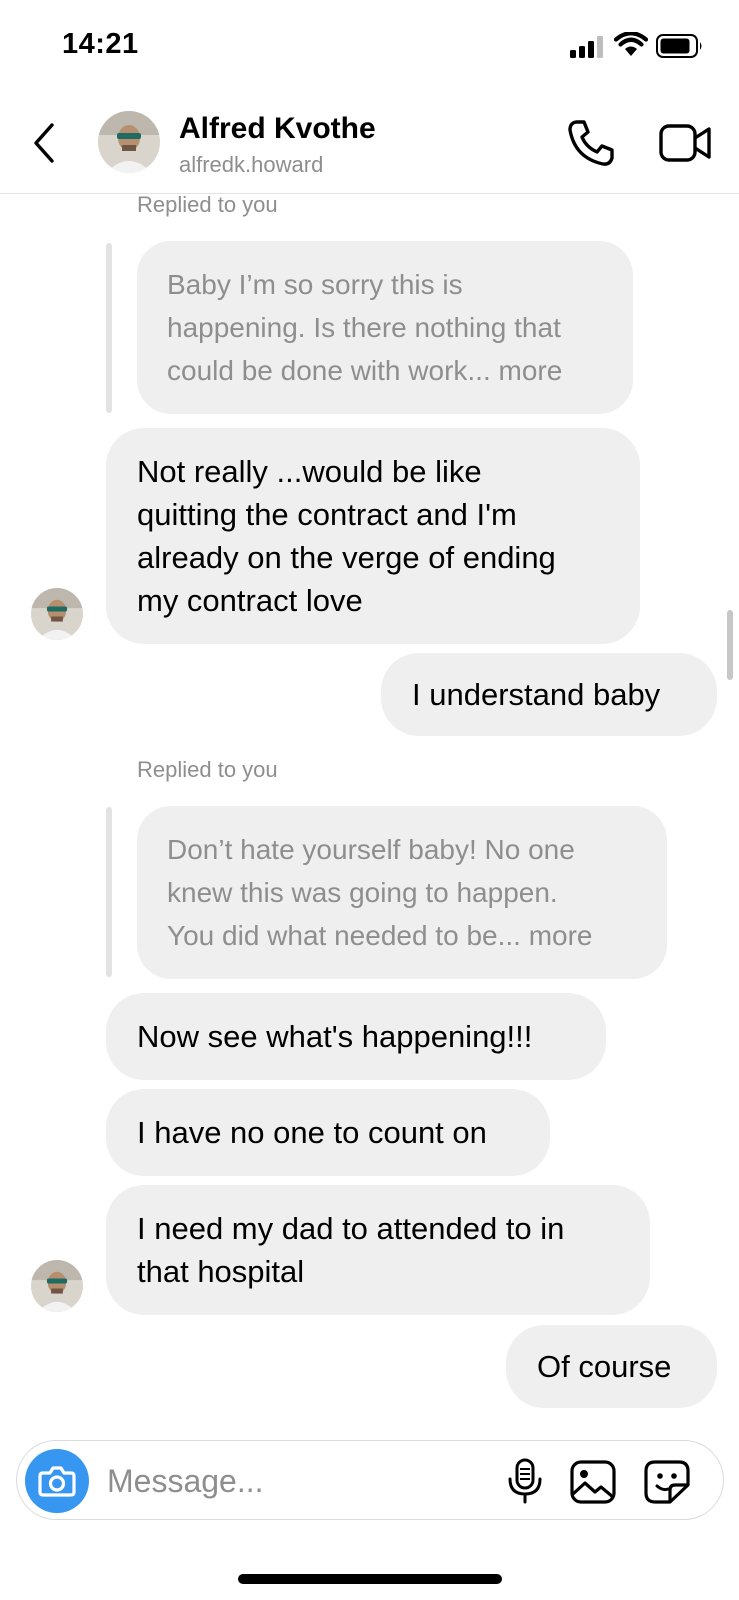 This screenshot has width=739, height=1600. Describe the element at coordinates (586, 47) in the screenshot. I see `cellular-signal-icon` at that location.